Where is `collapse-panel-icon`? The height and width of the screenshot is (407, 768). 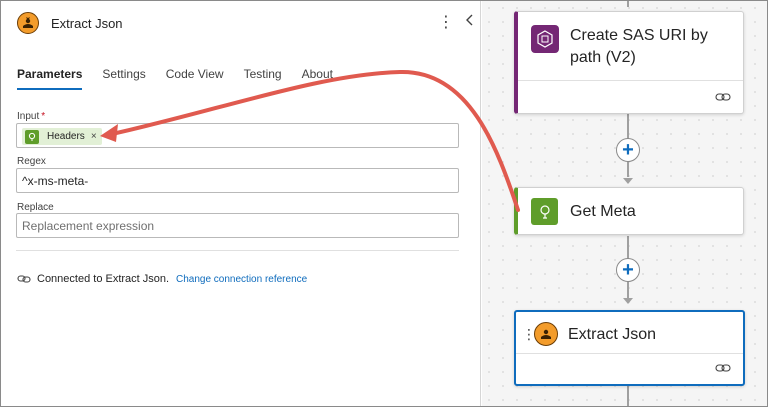
collapse-panel-icon is located at coordinates (470, 23).